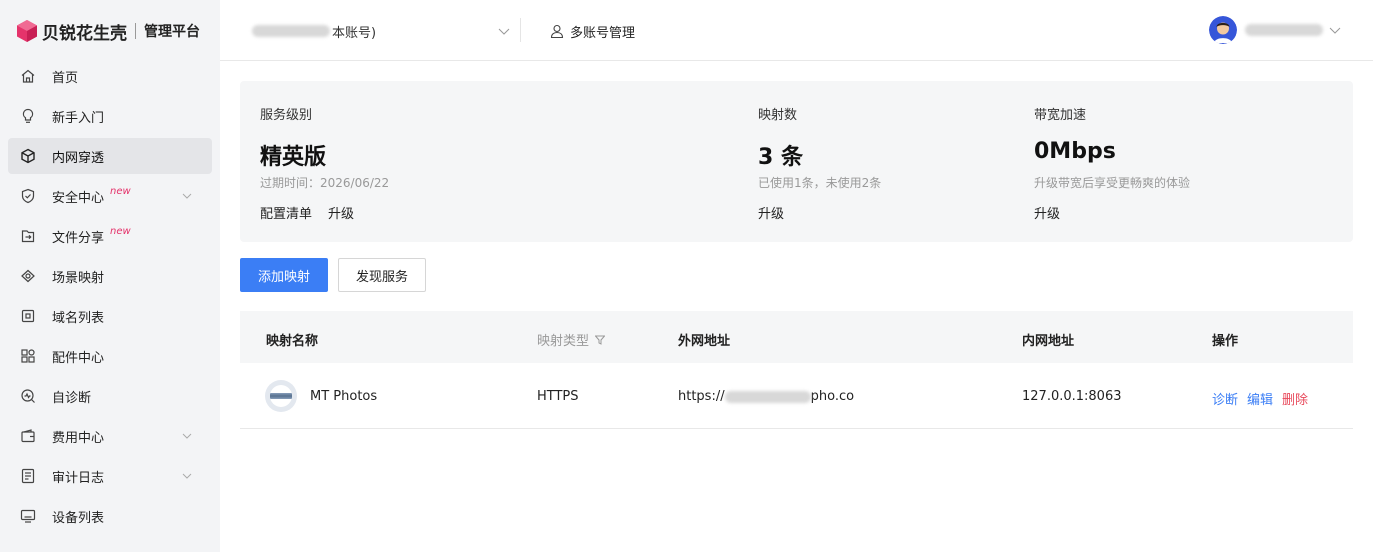  Describe the element at coordinates (78, 358) in the screenshot. I see `sidebar-item-label: 配件中心` at that location.